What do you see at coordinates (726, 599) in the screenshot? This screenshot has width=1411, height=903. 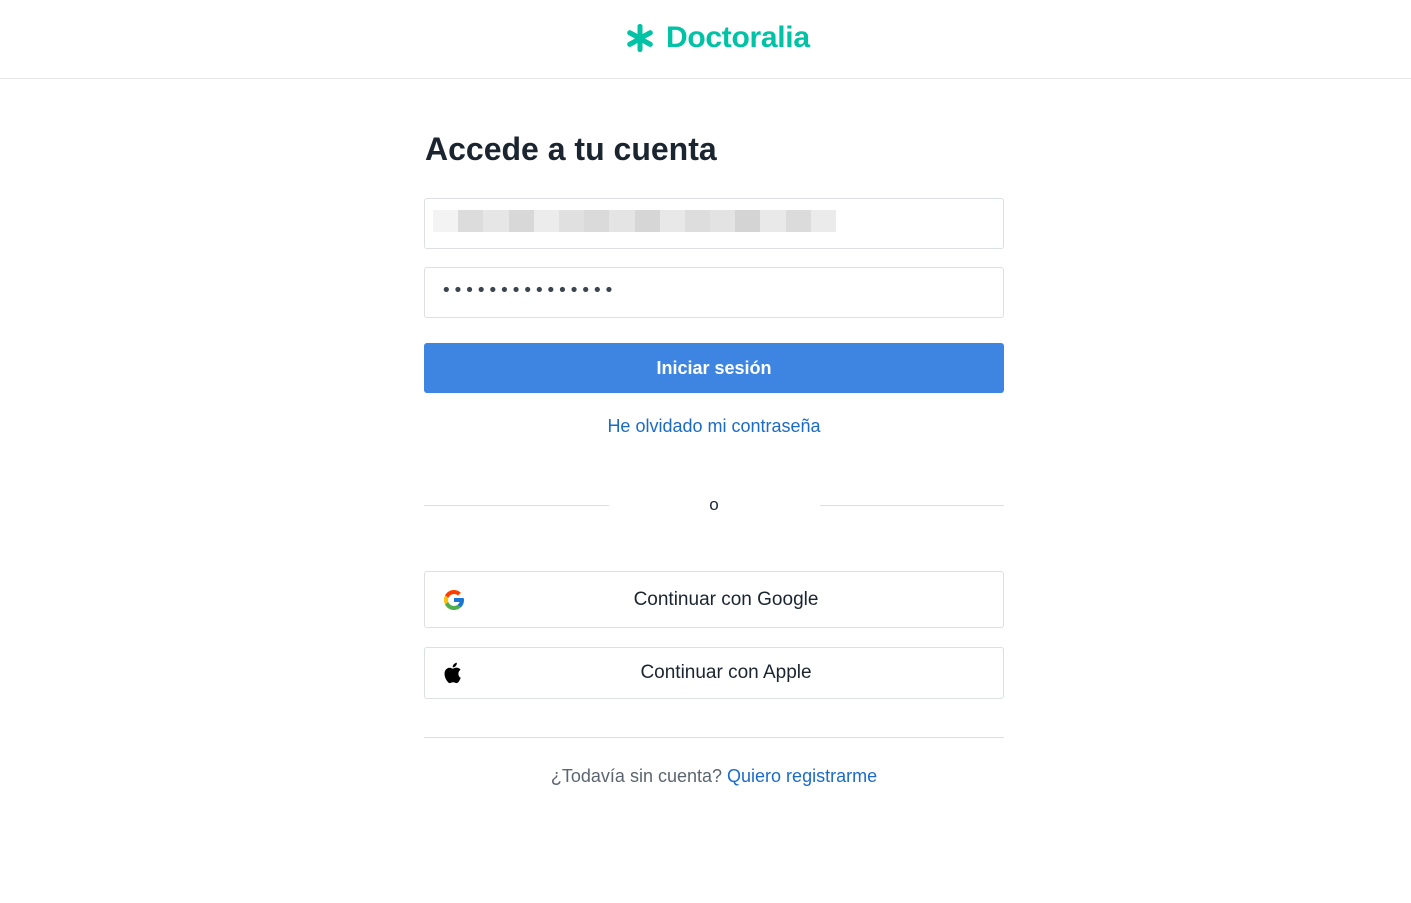 I see `google-button-label: Continuar con Google` at bounding box center [726, 599].